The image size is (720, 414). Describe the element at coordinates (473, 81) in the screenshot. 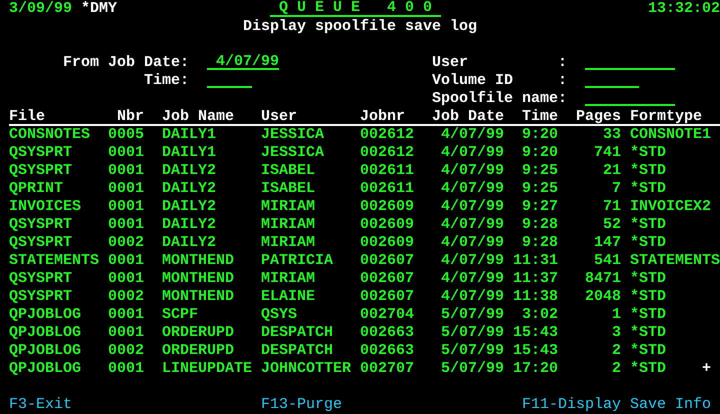

I see `field-label: Volume ID` at that location.